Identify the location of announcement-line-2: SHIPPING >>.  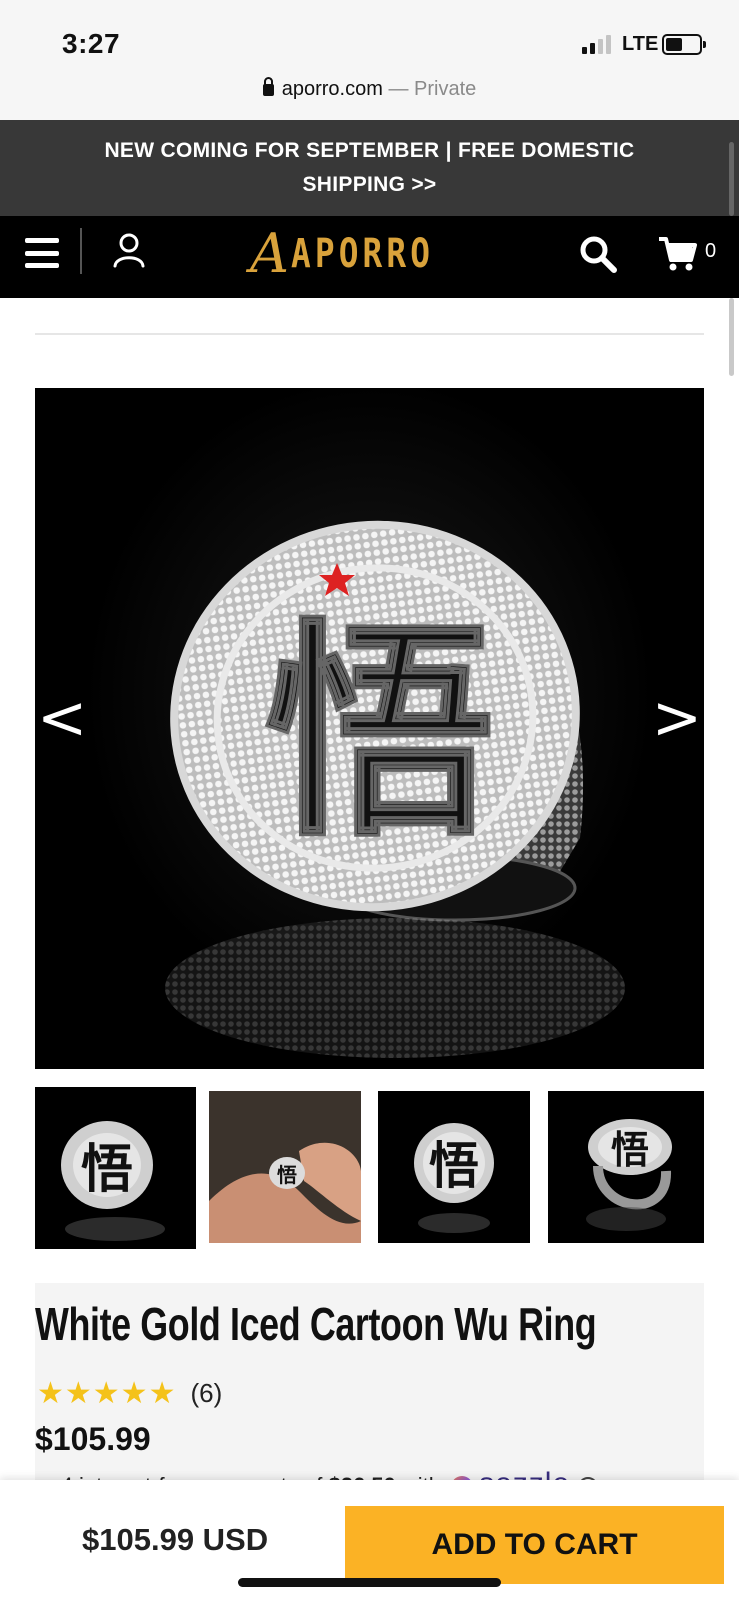
(369, 184).